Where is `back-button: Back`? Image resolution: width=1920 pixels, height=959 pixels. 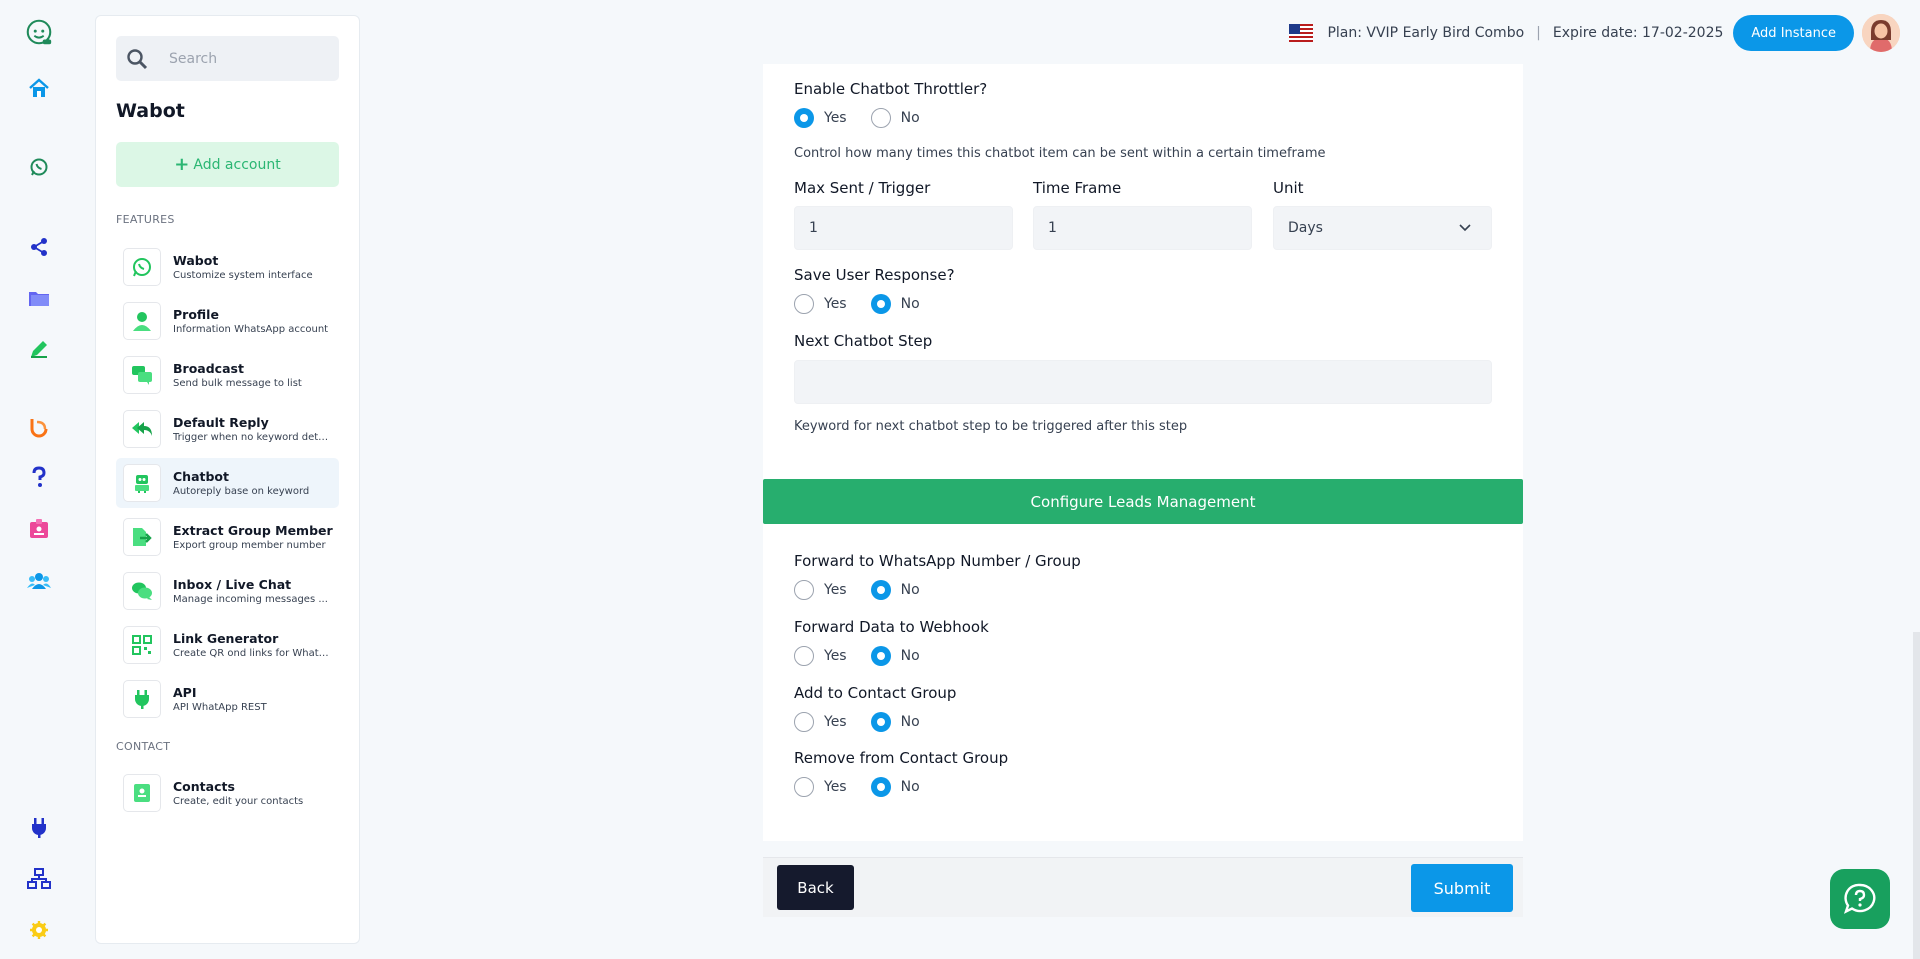 back-button: Back is located at coordinates (815, 887).